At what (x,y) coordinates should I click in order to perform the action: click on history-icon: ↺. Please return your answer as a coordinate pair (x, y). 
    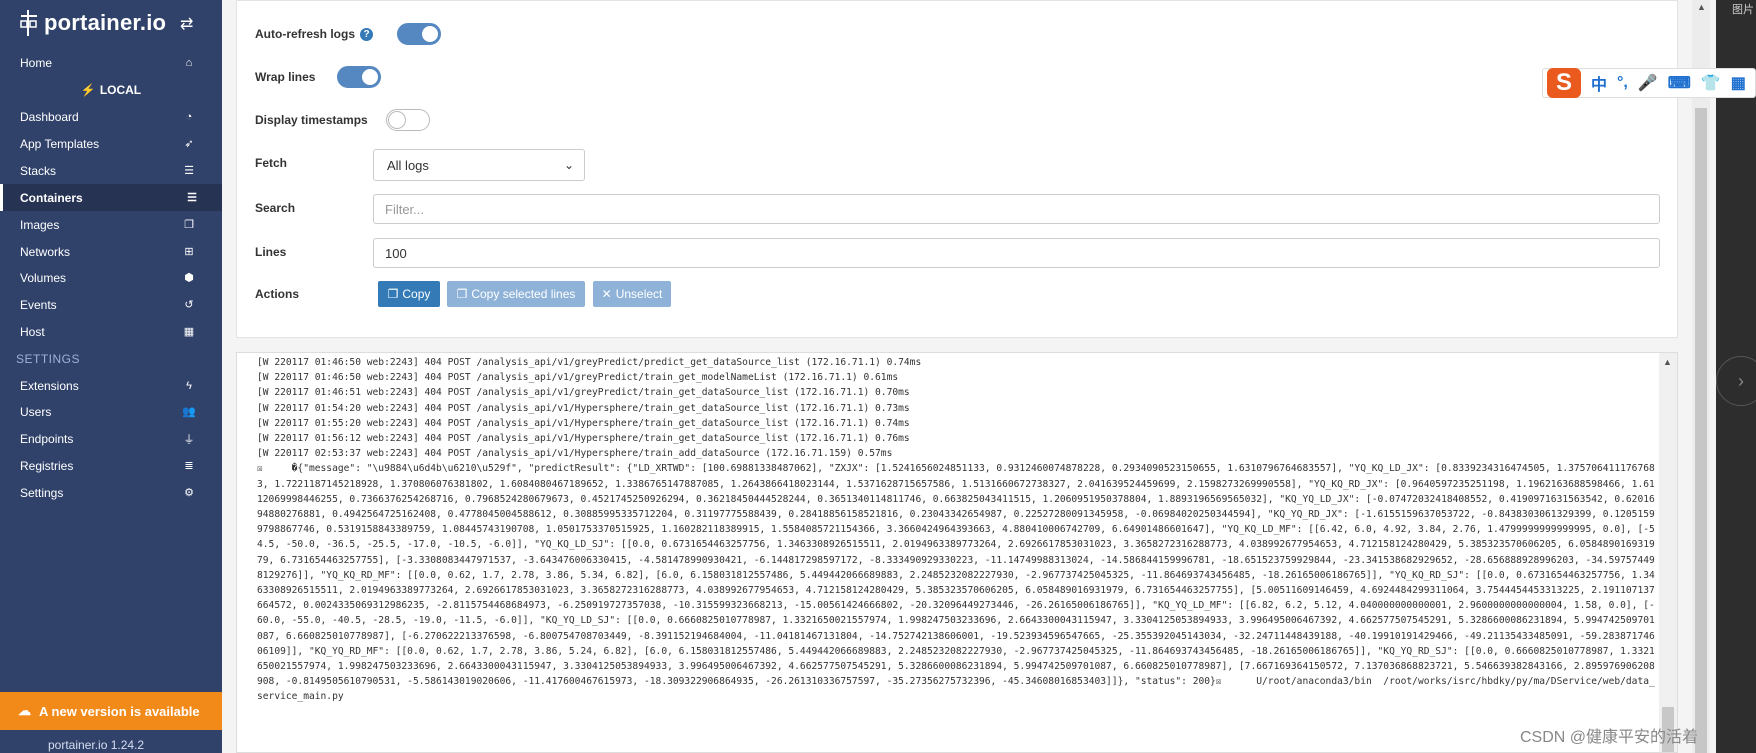
    Looking at the image, I should click on (189, 305).